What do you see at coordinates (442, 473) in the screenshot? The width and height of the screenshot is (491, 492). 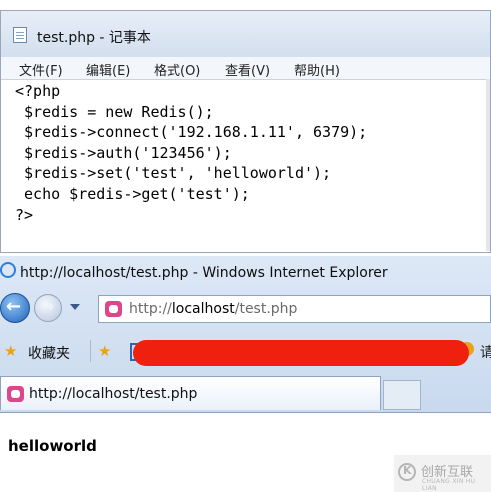 I see `watermark-logo: 创新互联 CHUANG XIN HU LIAN` at bounding box center [442, 473].